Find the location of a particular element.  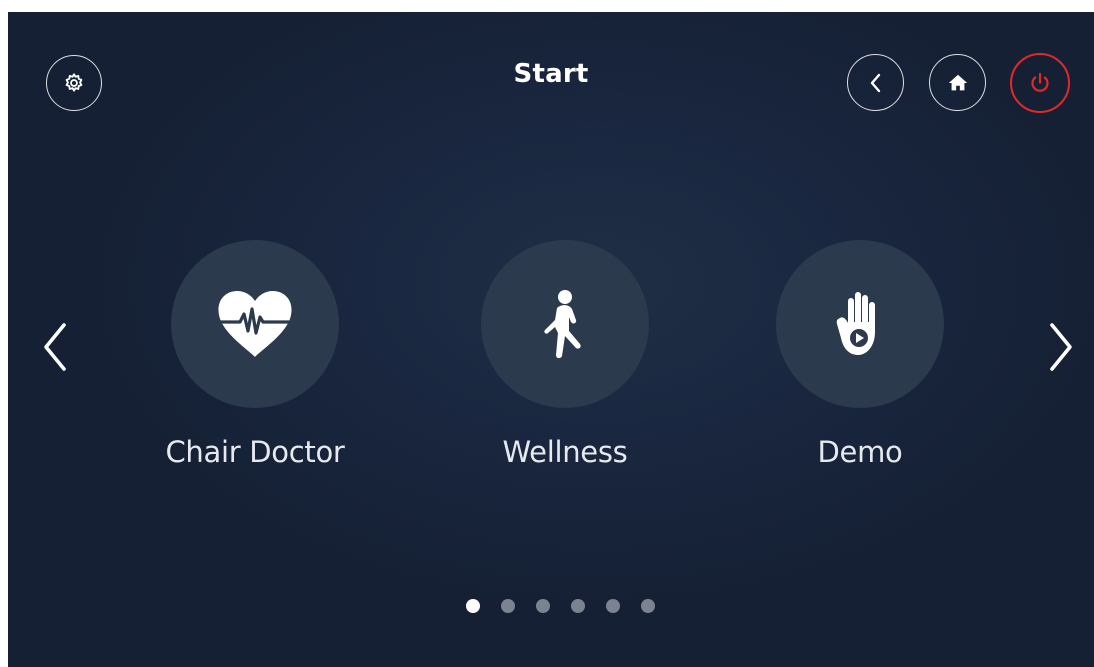

tile-label: Chair Doctor is located at coordinates (255, 452).